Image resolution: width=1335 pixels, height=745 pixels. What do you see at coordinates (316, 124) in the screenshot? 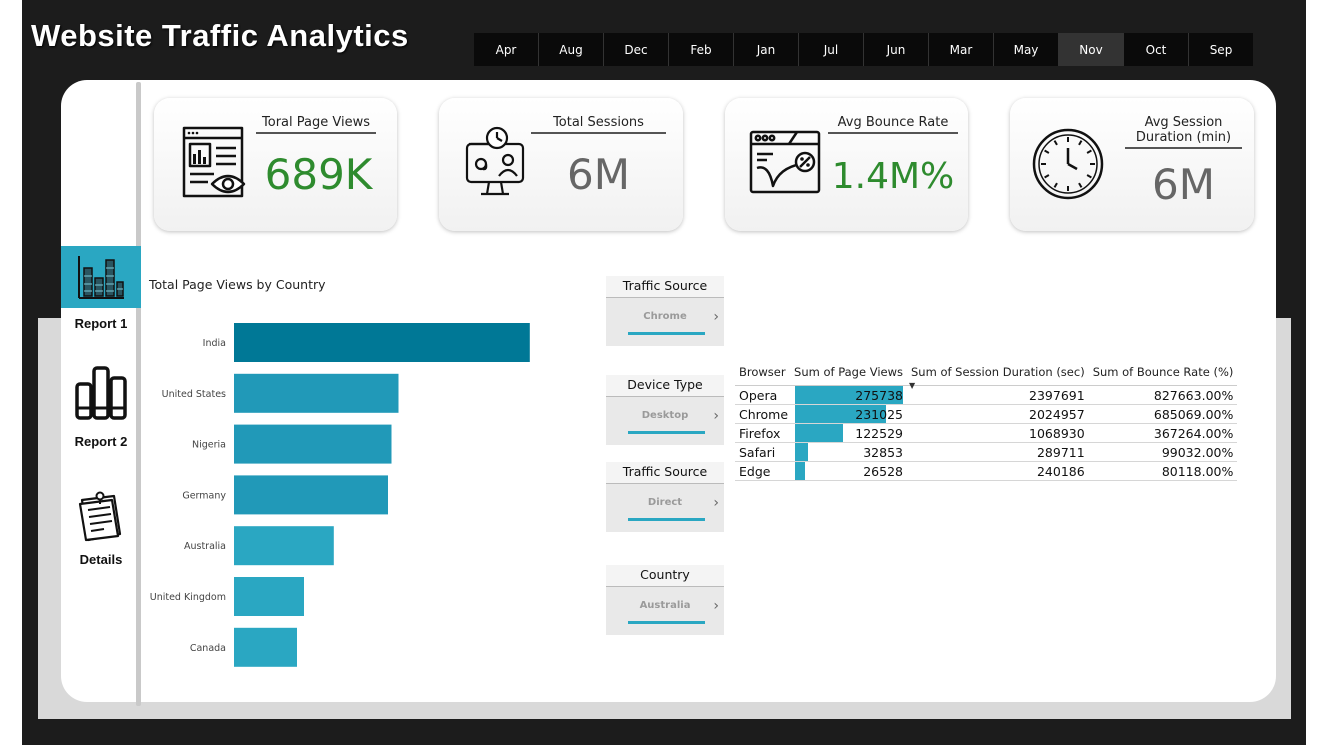
I see `kpi-label-page-views: Toral Page Views` at bounding box center [316, 124].